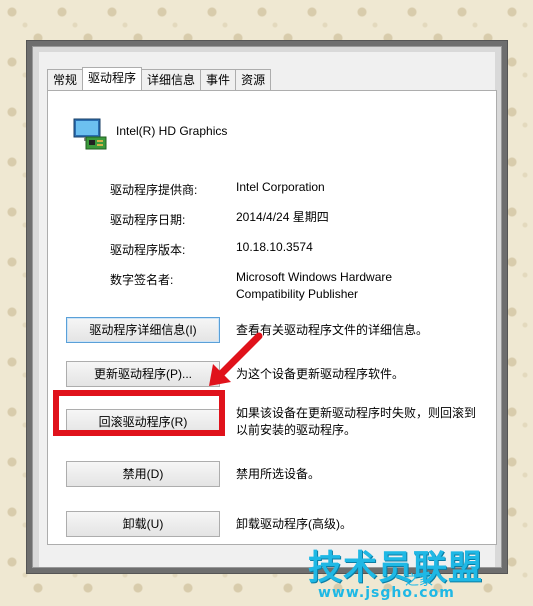 Image resolution: width=533 pixels, height=606 pixels. Describe the element at coordinates (274, 247) in the screenshot. I see `version-value: 10.18.10.3574` at that location.